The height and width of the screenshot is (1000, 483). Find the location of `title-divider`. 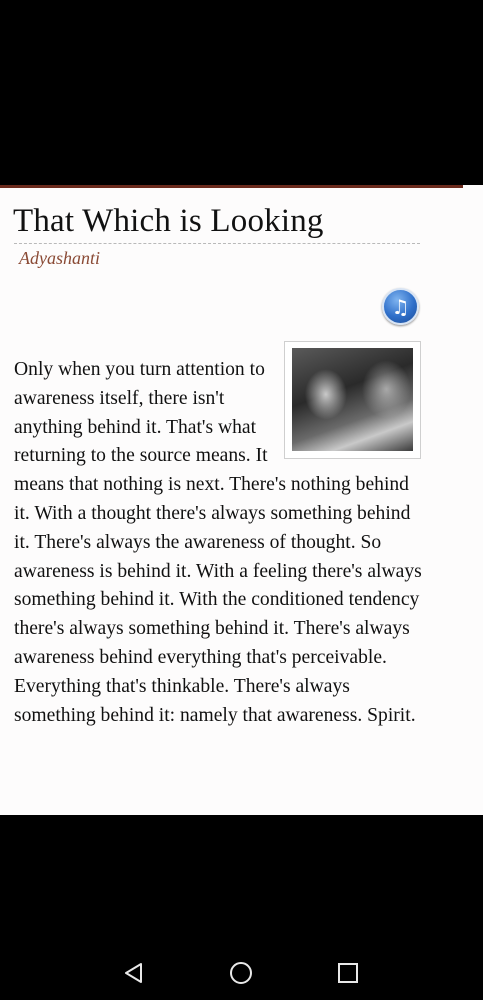

title-divider is located at coordinates (217, 243).